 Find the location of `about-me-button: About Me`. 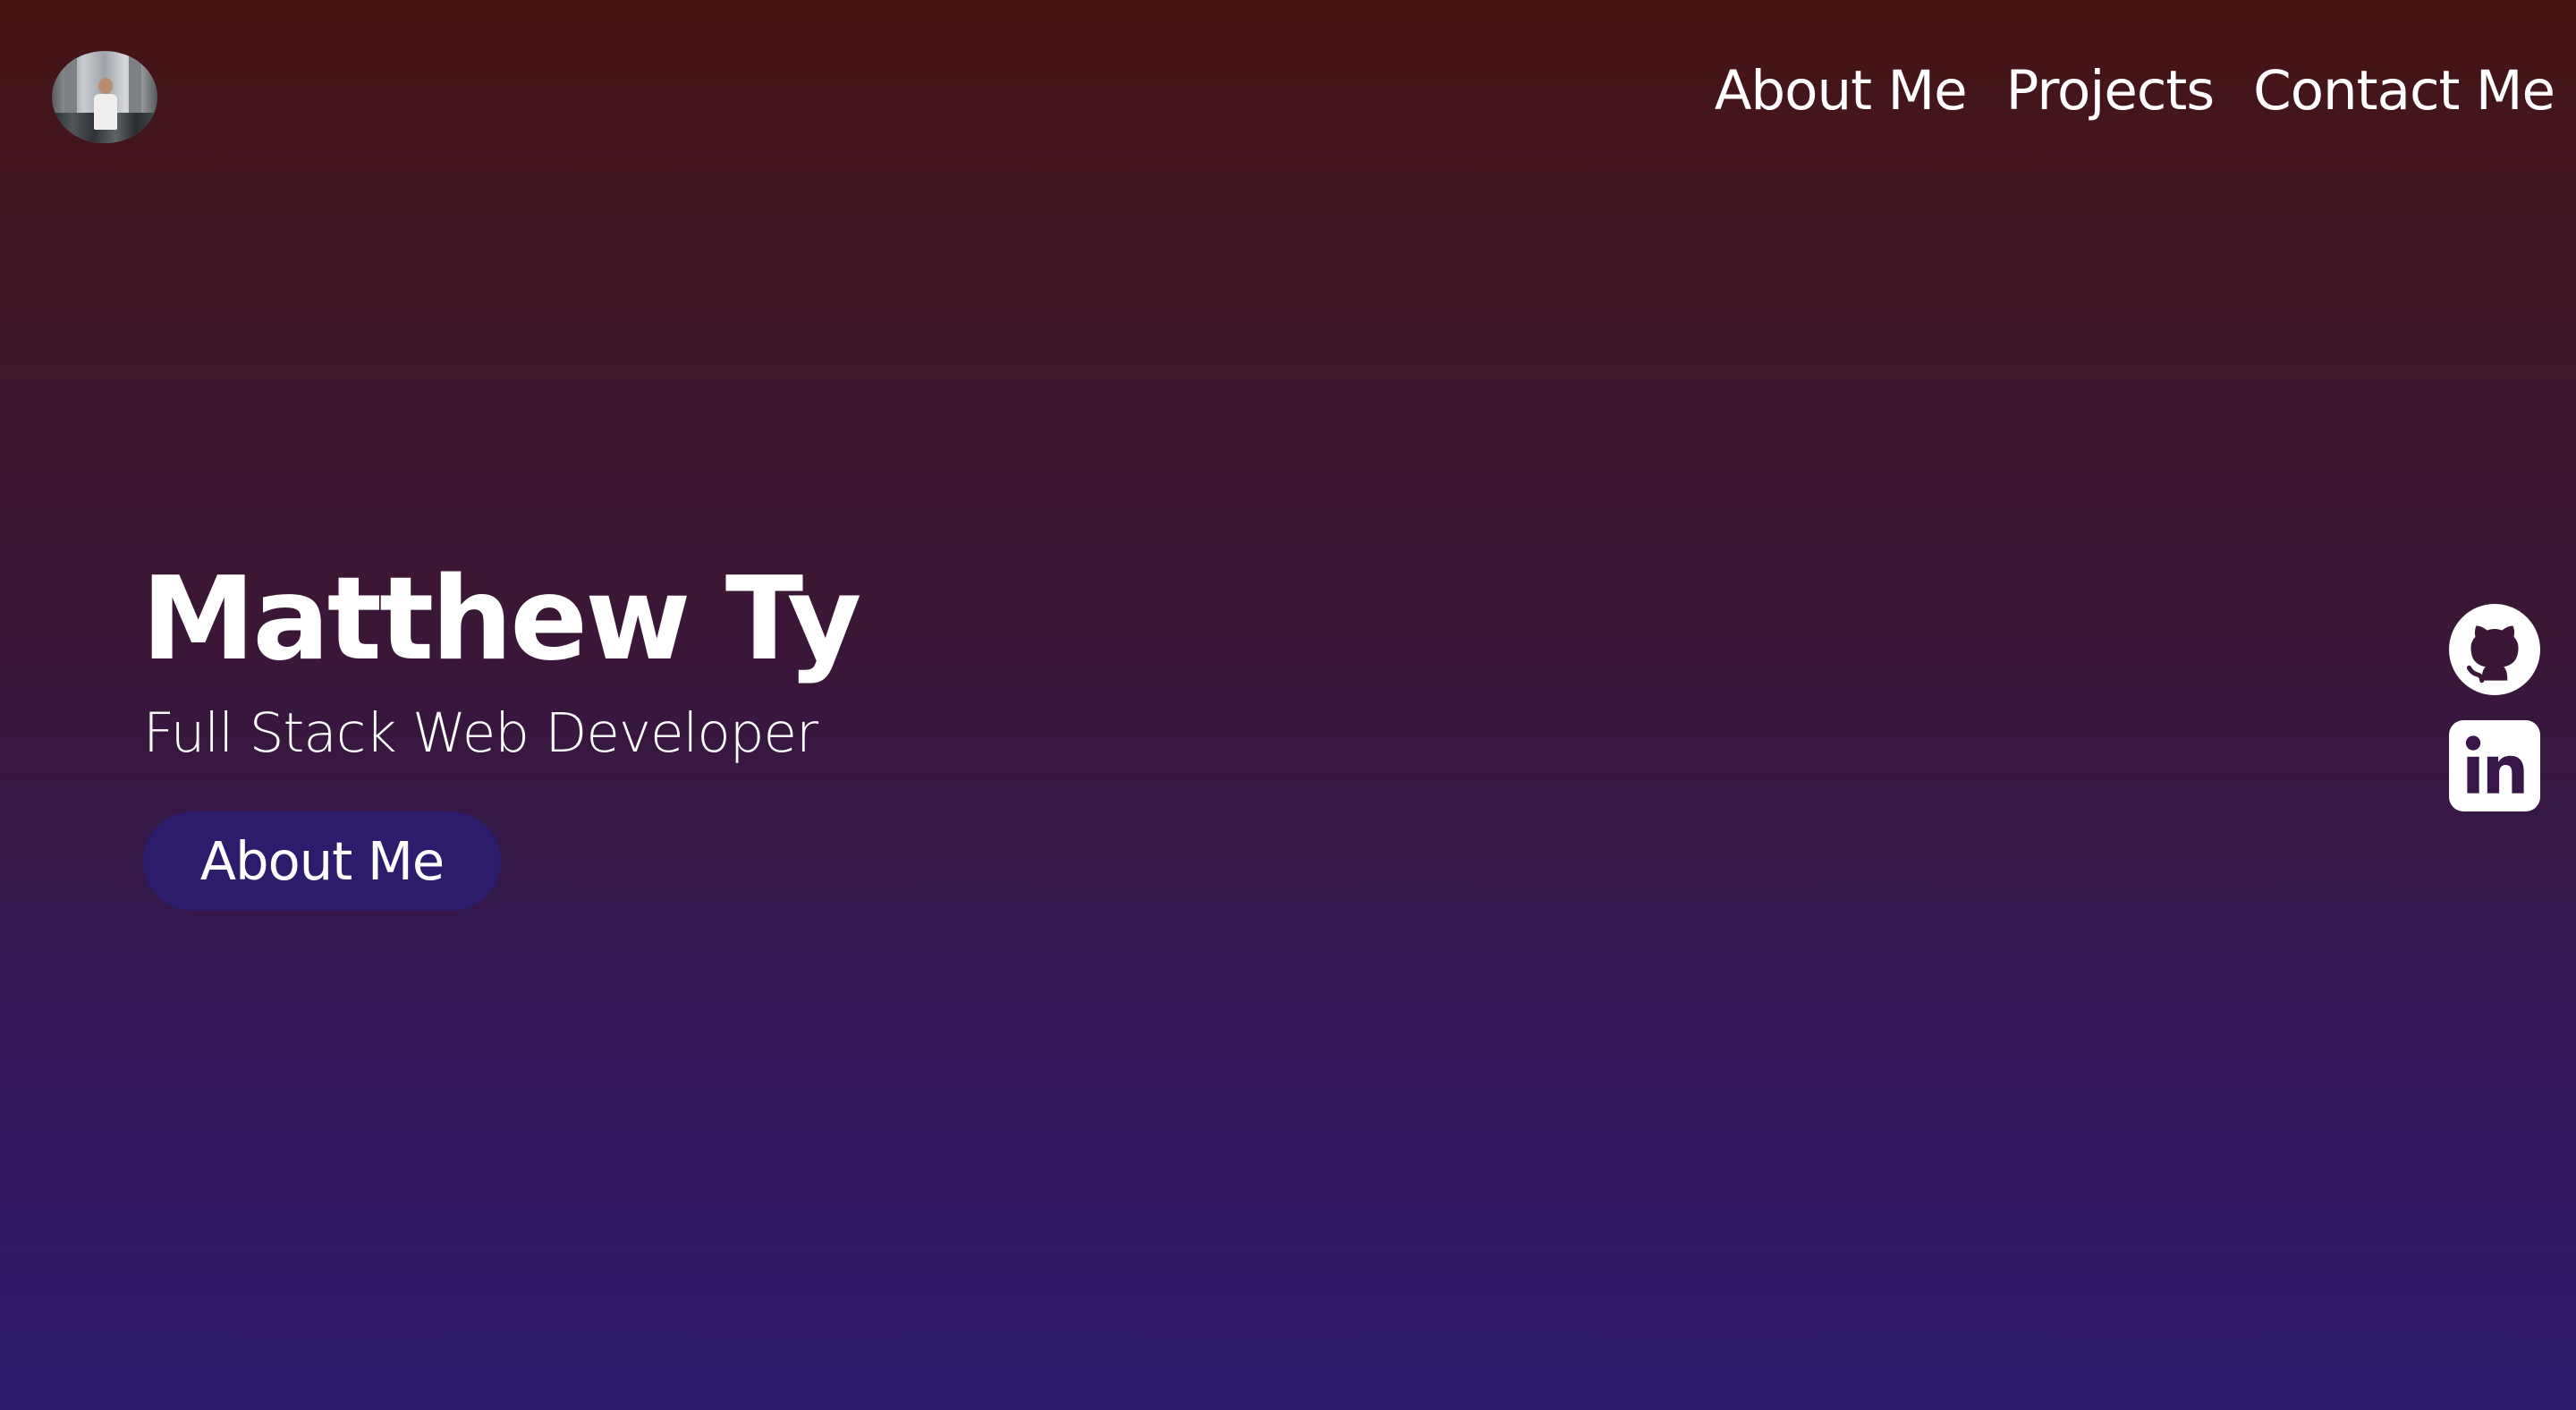

about-me-button: About Me is located at coordinates (322, 861).